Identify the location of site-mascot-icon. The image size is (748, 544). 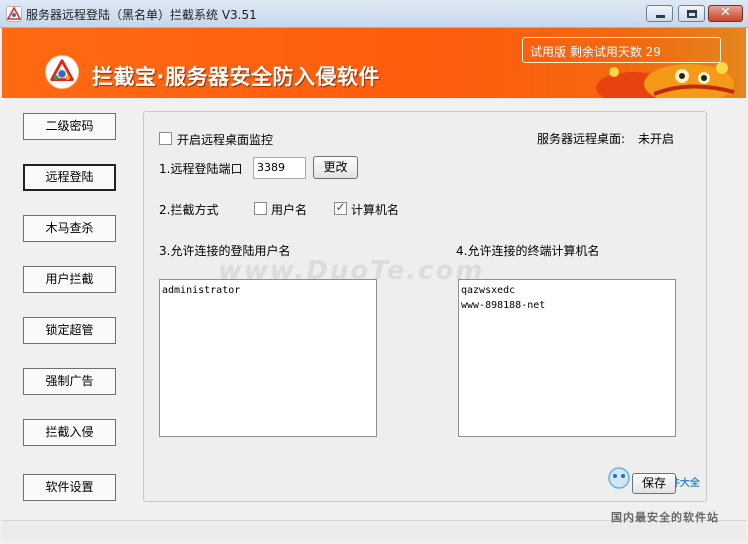
(619, 478).